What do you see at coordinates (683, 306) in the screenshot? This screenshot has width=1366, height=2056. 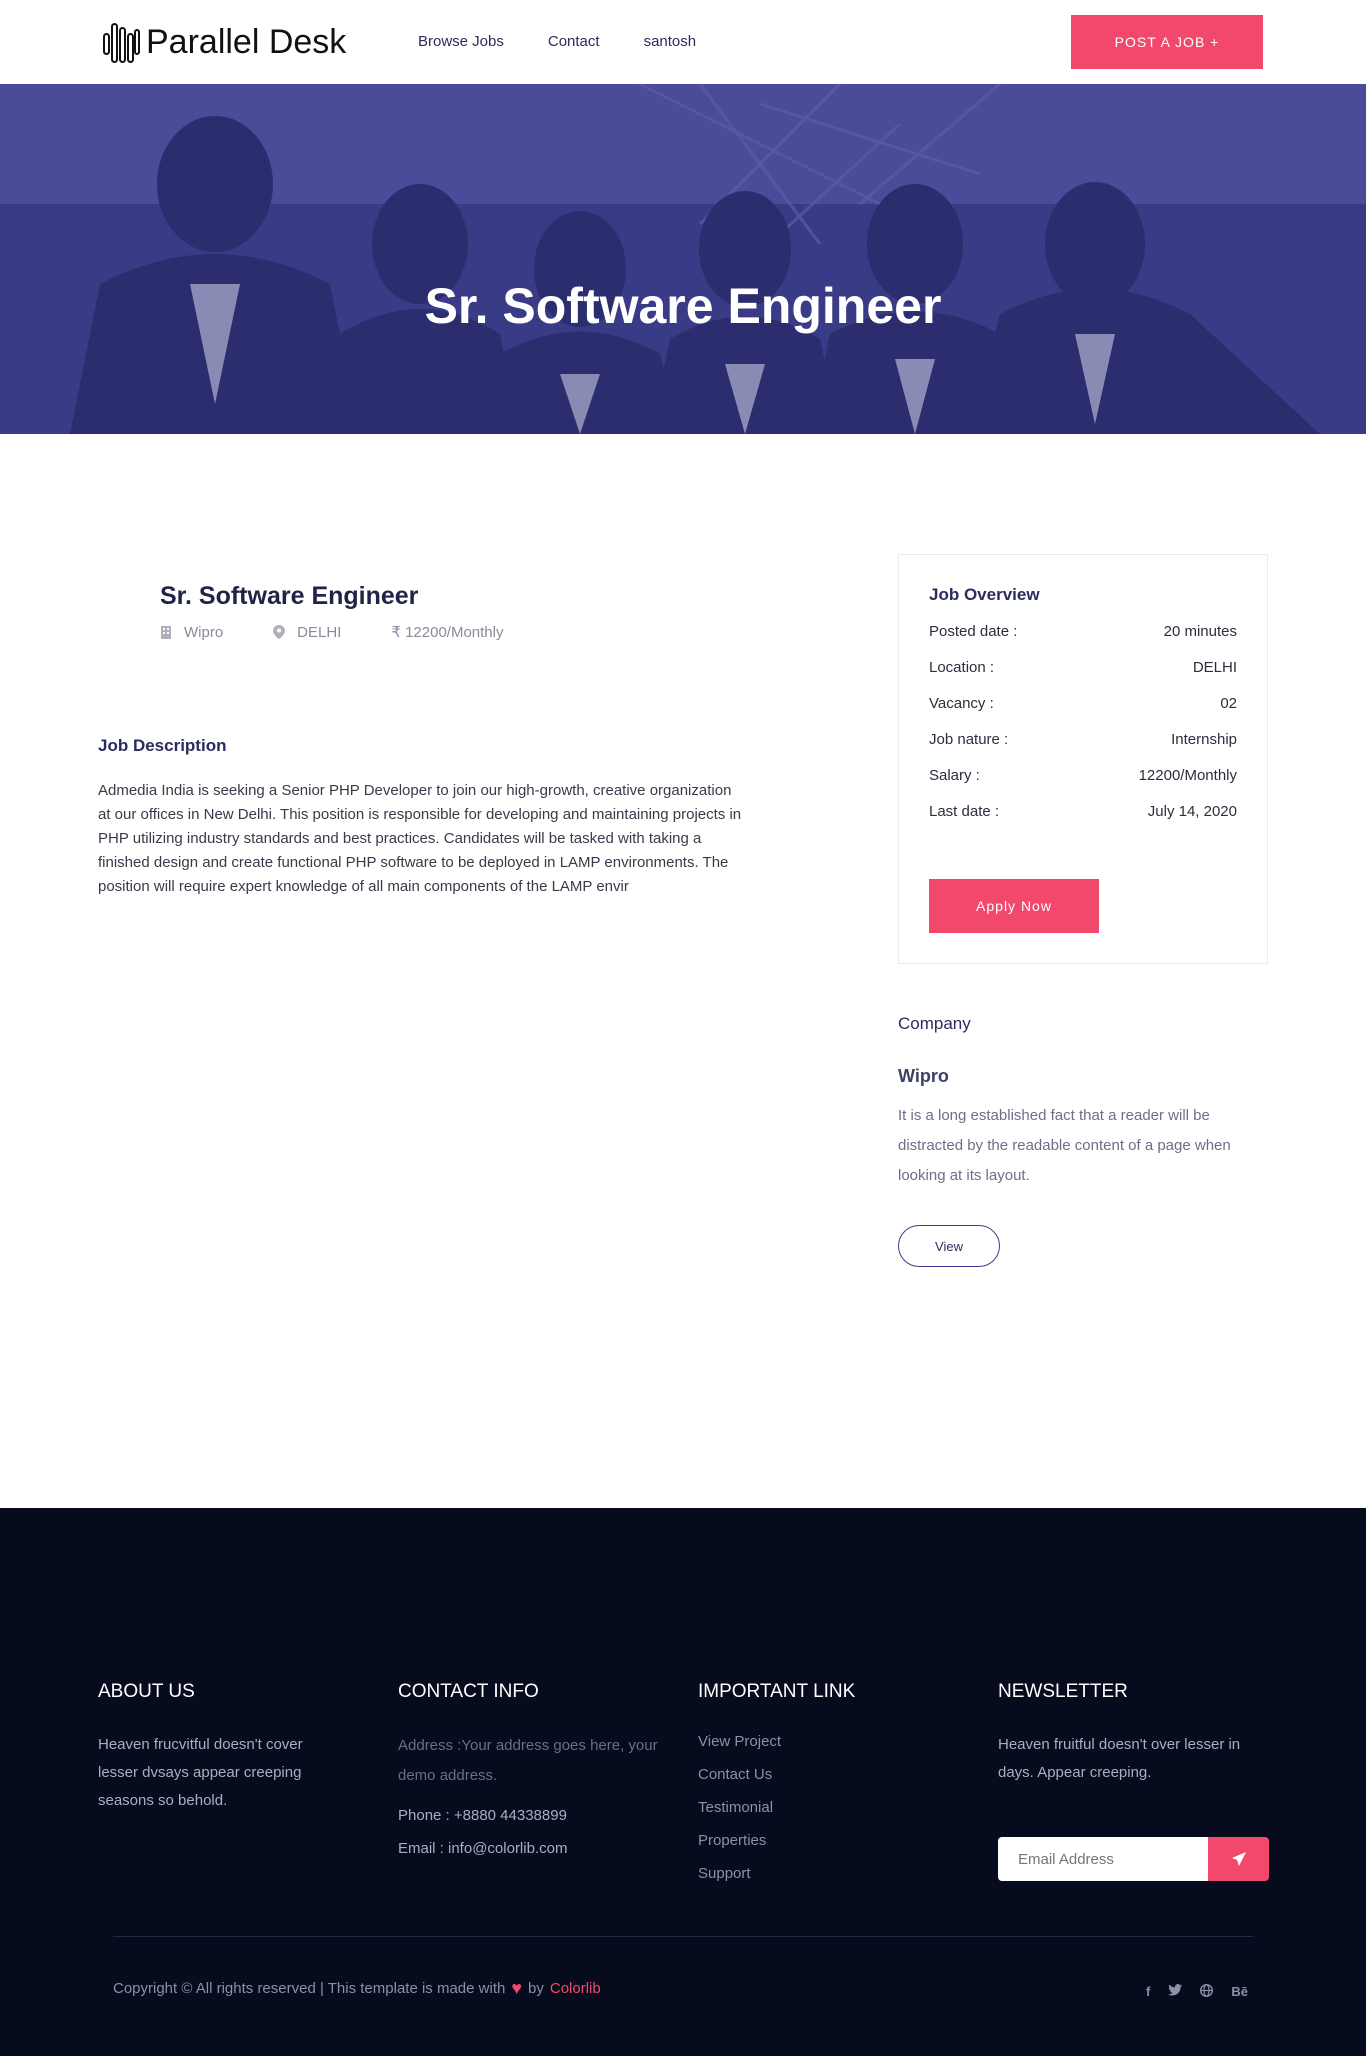 I see `hero-title: Sr. Software Engineer` at bounding box center [683, 306].